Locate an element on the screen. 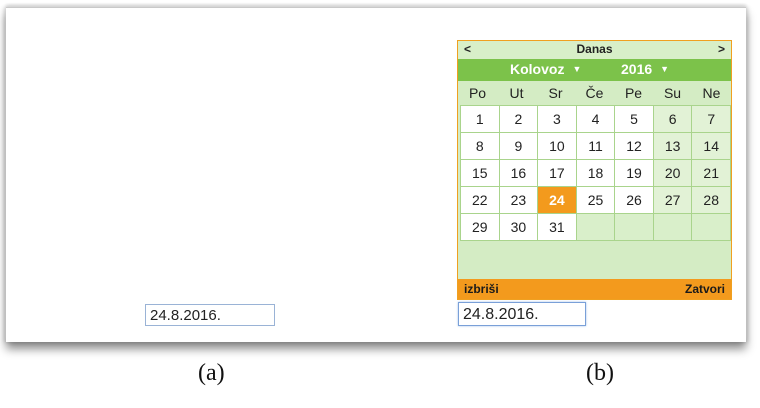 Image resolution: width=760 pixels, height=408 pixels. calendar-nav-row: Danas < > is located at coordinates (594, 50).